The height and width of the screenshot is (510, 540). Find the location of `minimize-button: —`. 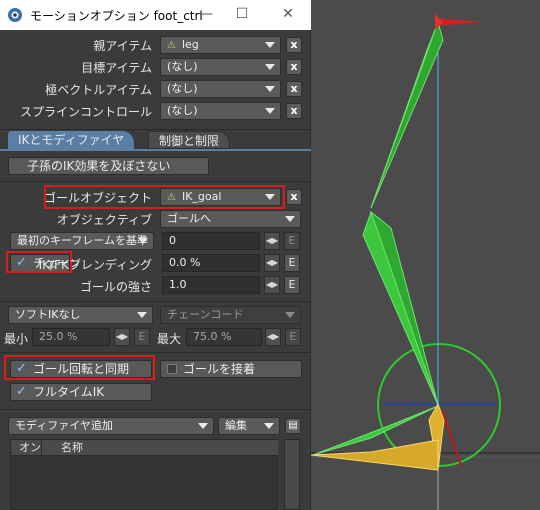

minimize-button: — is located at coordinates (206, 15).